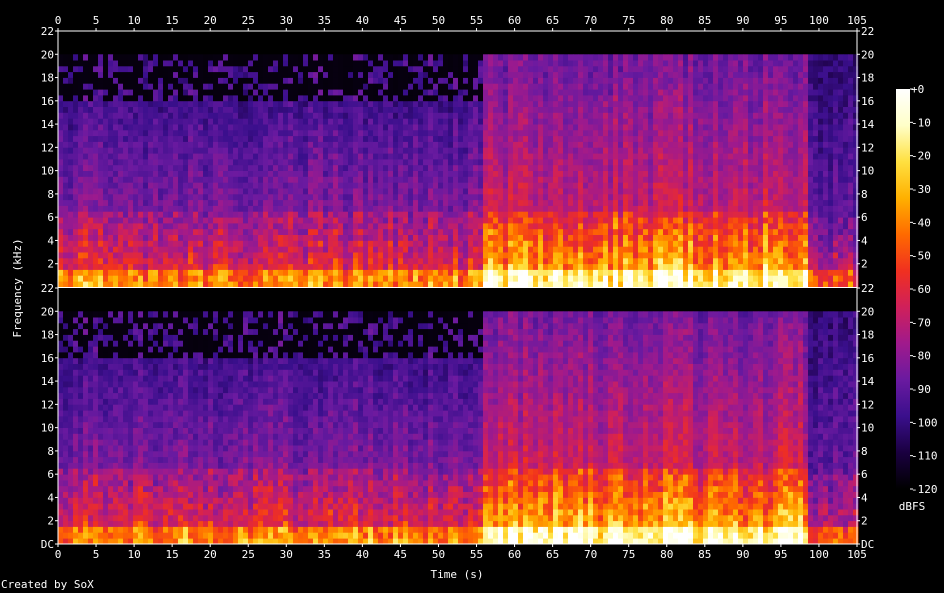 Image resolution: width=944 pixels, height=593 pixels. Describe the element at coordinates (166, 171) in the screenshot. I see `spectrogram-column` at that location.